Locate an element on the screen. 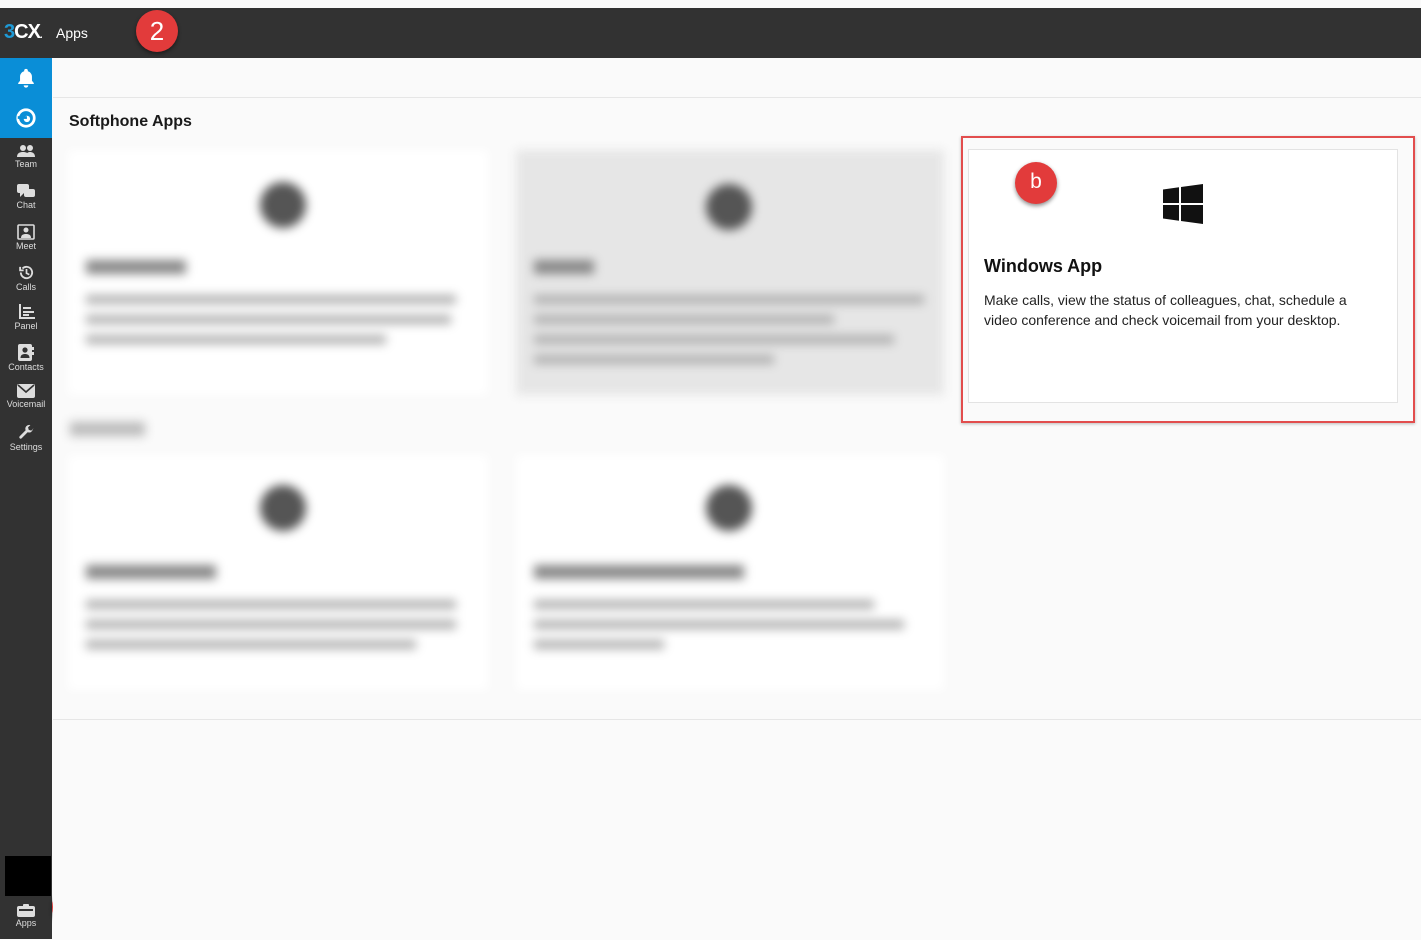 This screenshot has height=940, width=1421. team-icon is located at coordinates (26, 151).